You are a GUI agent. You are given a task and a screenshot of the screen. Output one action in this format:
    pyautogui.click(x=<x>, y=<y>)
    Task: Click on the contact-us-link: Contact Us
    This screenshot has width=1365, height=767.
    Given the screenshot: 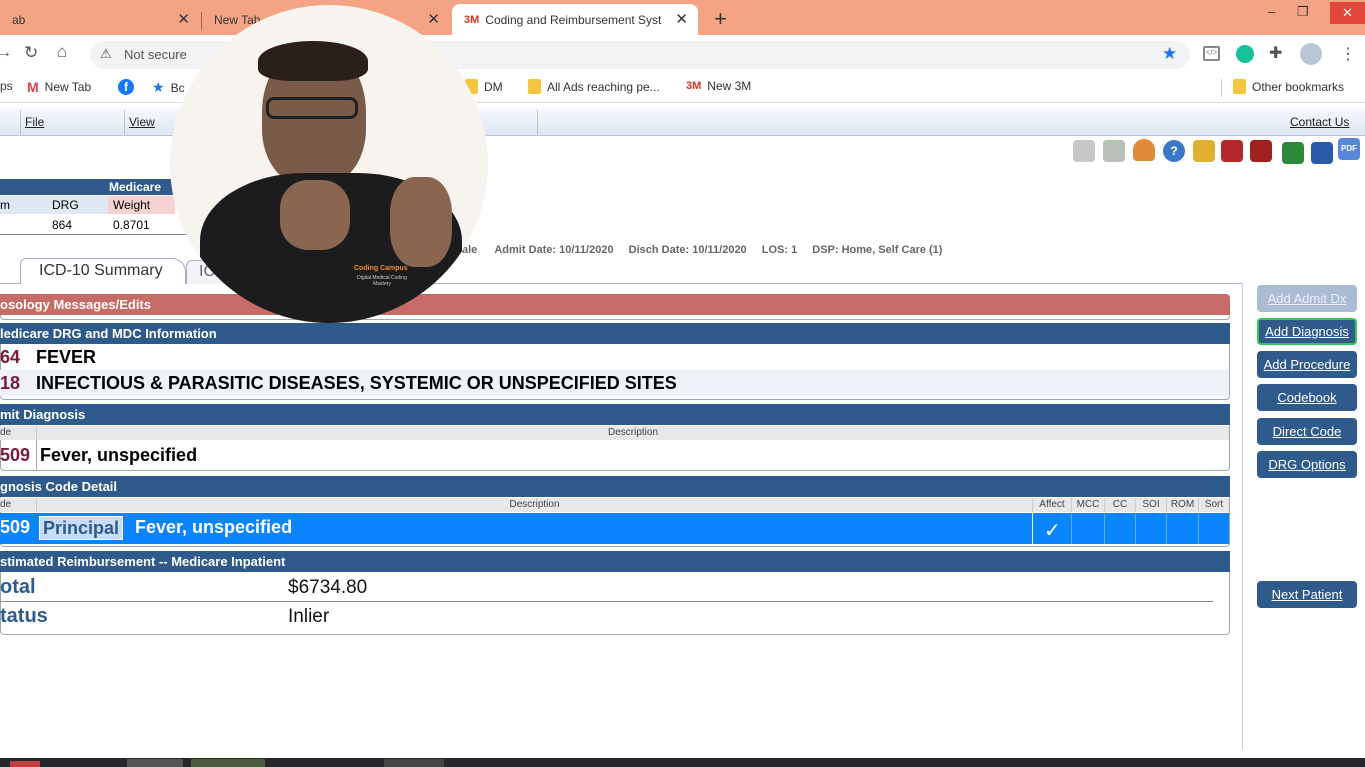 What is the action you would take?
    pyautogui.click(x=1319, y=122)
    